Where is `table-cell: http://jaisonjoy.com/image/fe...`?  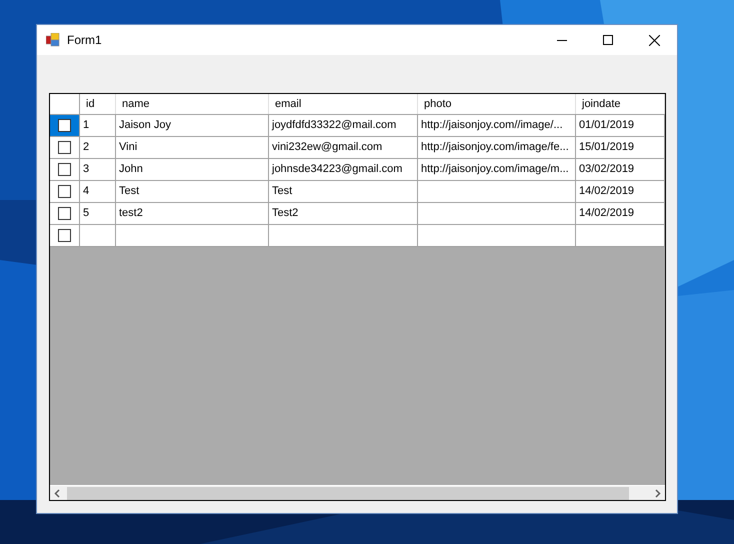 table-cell: http://jaisonjoy.com/image/fe... is located at coordinates (497, 147).